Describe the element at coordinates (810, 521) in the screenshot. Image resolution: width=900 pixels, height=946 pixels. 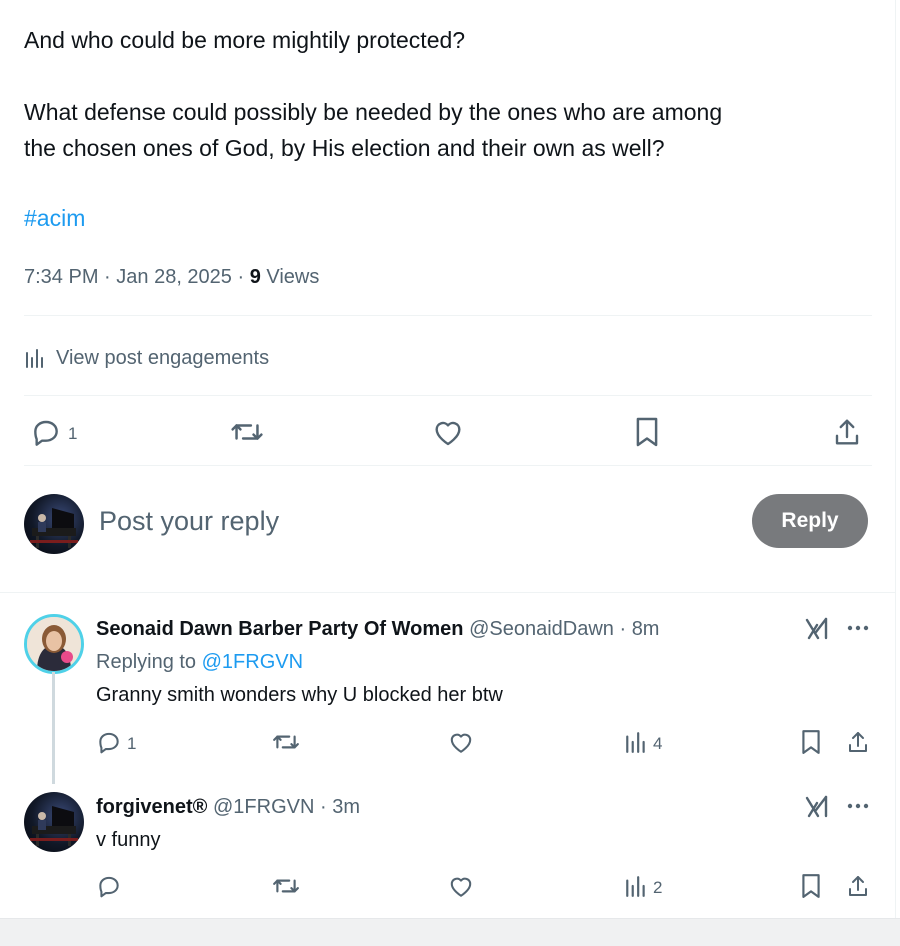
I see `reply-submit-button: Reply` at that location.